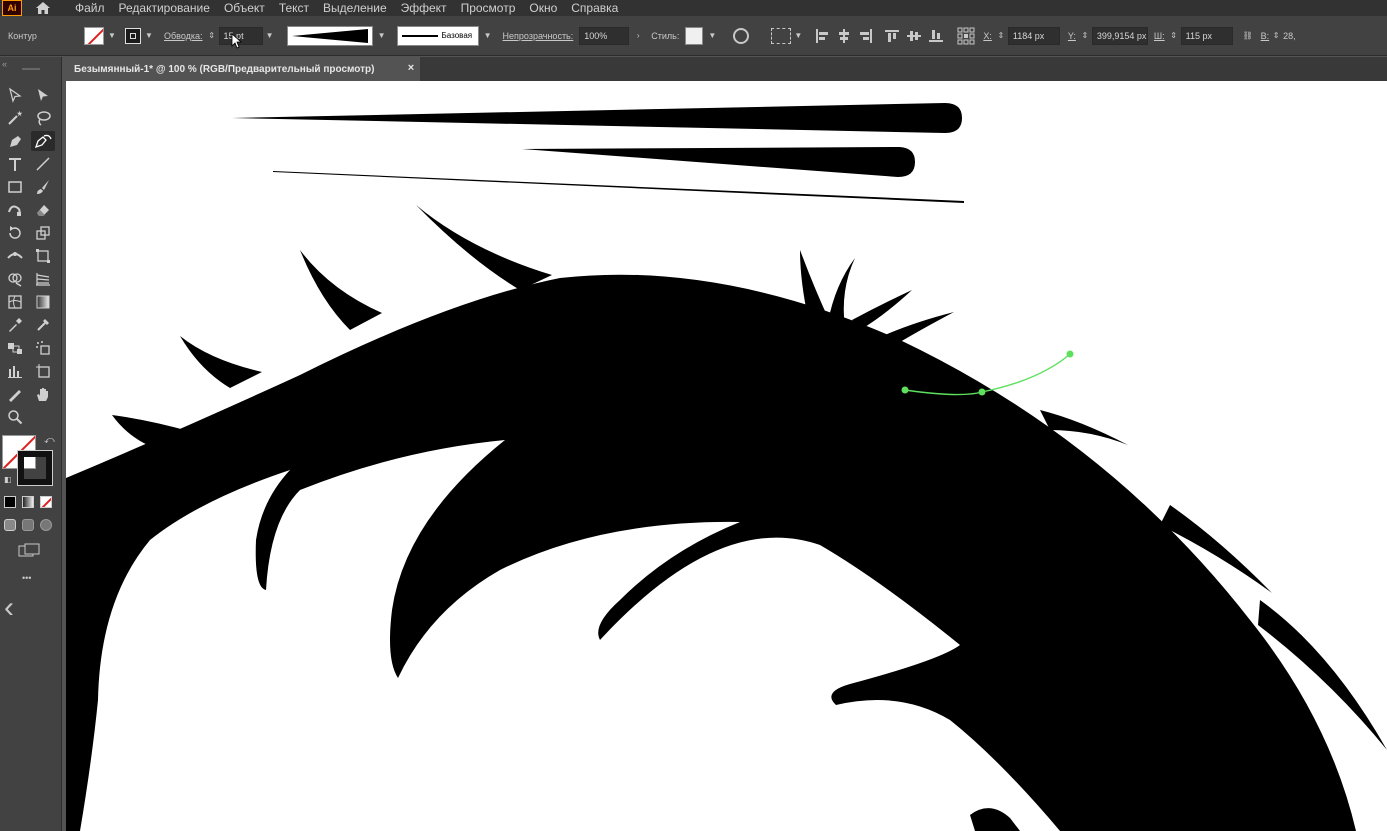  What do you see at coordinates (424, 8) in the screenshot?
I see `menu-effect: Эффект` at bounding box center [424, 8].